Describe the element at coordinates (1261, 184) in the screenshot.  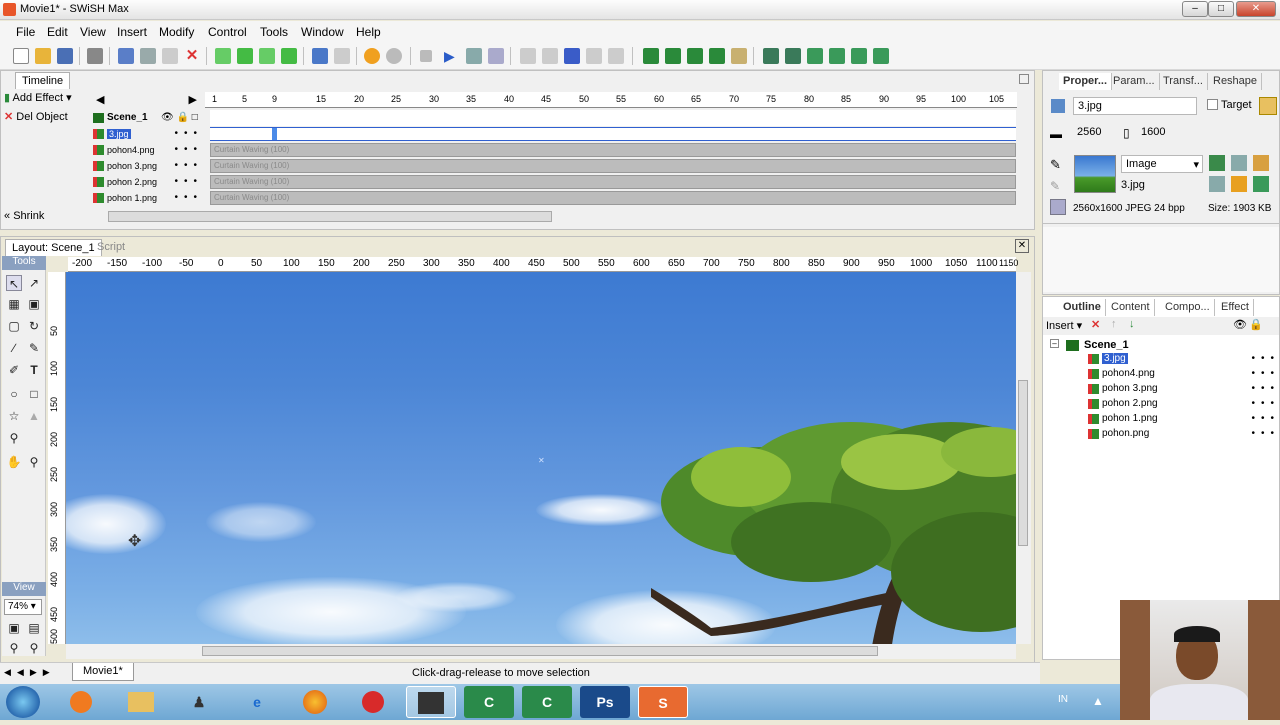
I see `refresh-icon` at that location.